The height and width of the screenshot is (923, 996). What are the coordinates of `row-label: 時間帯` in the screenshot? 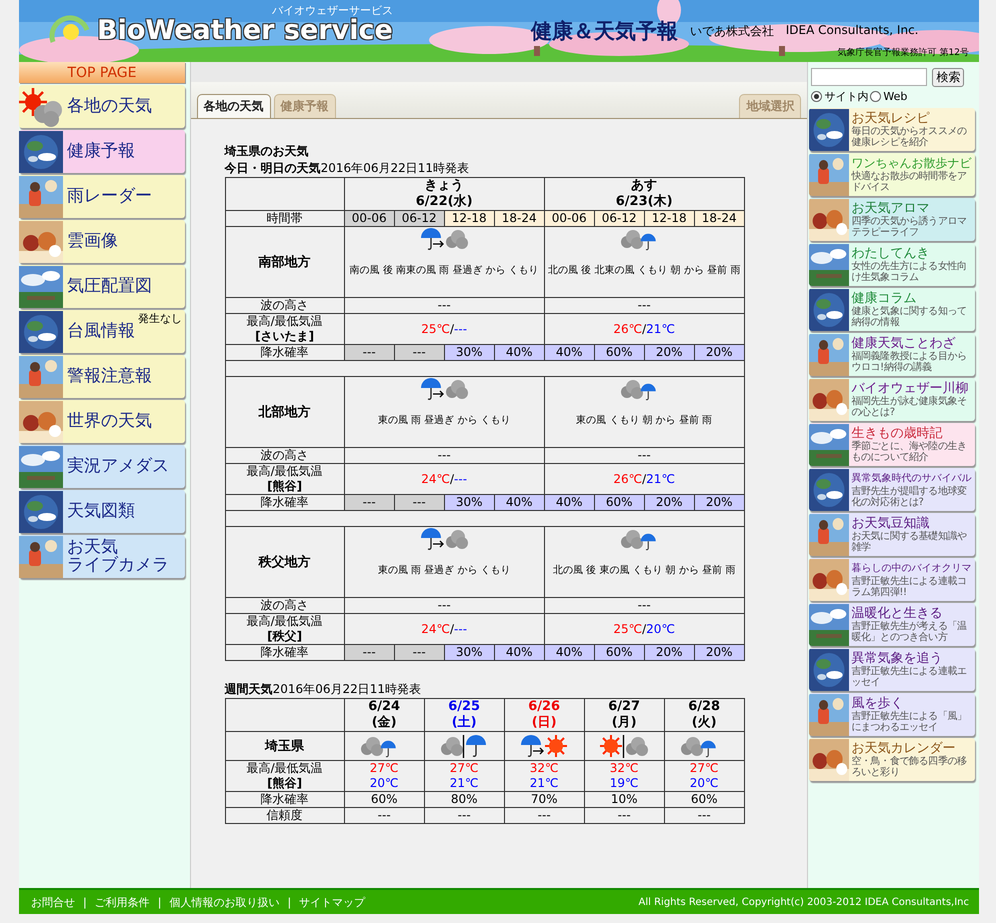 It's located at (284, 218).